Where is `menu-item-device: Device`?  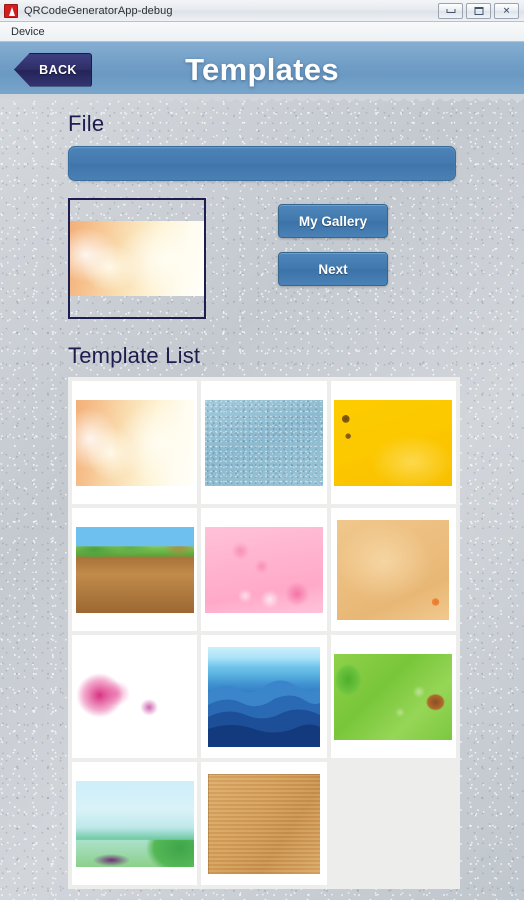 menu-item-device: Device is located at coordinates (28, 32).